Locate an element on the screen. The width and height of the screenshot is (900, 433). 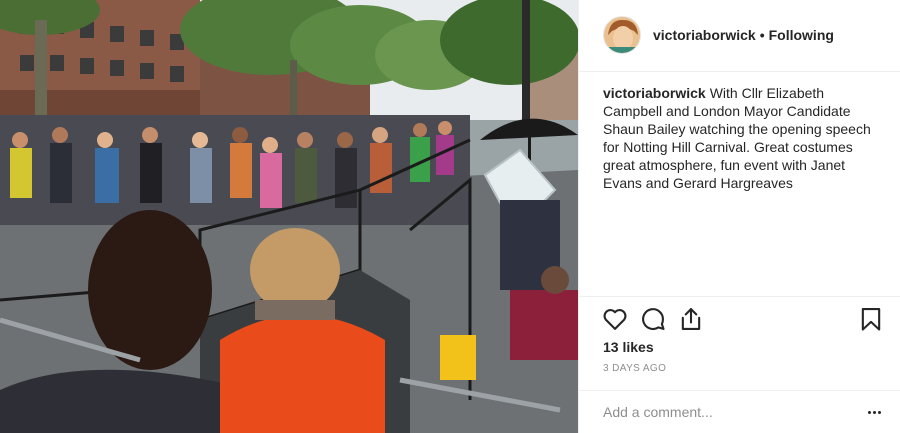
more-options-icon is located at coordinates (874, 412).